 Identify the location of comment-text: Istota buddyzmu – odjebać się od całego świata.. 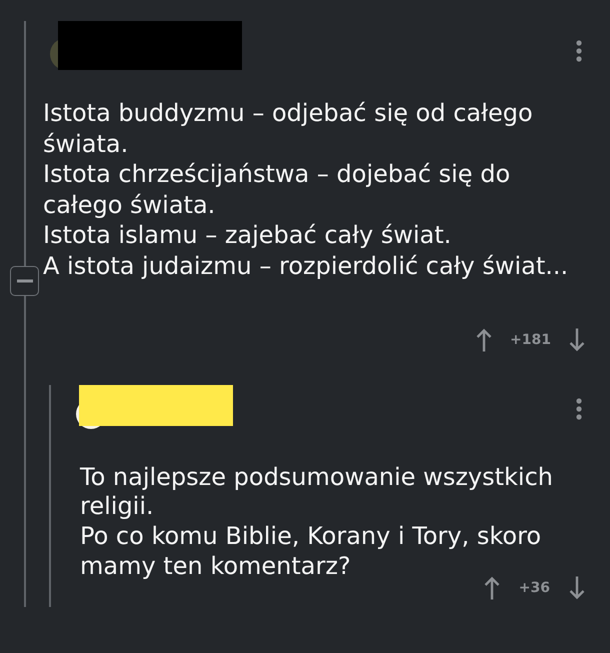
(288, 129).